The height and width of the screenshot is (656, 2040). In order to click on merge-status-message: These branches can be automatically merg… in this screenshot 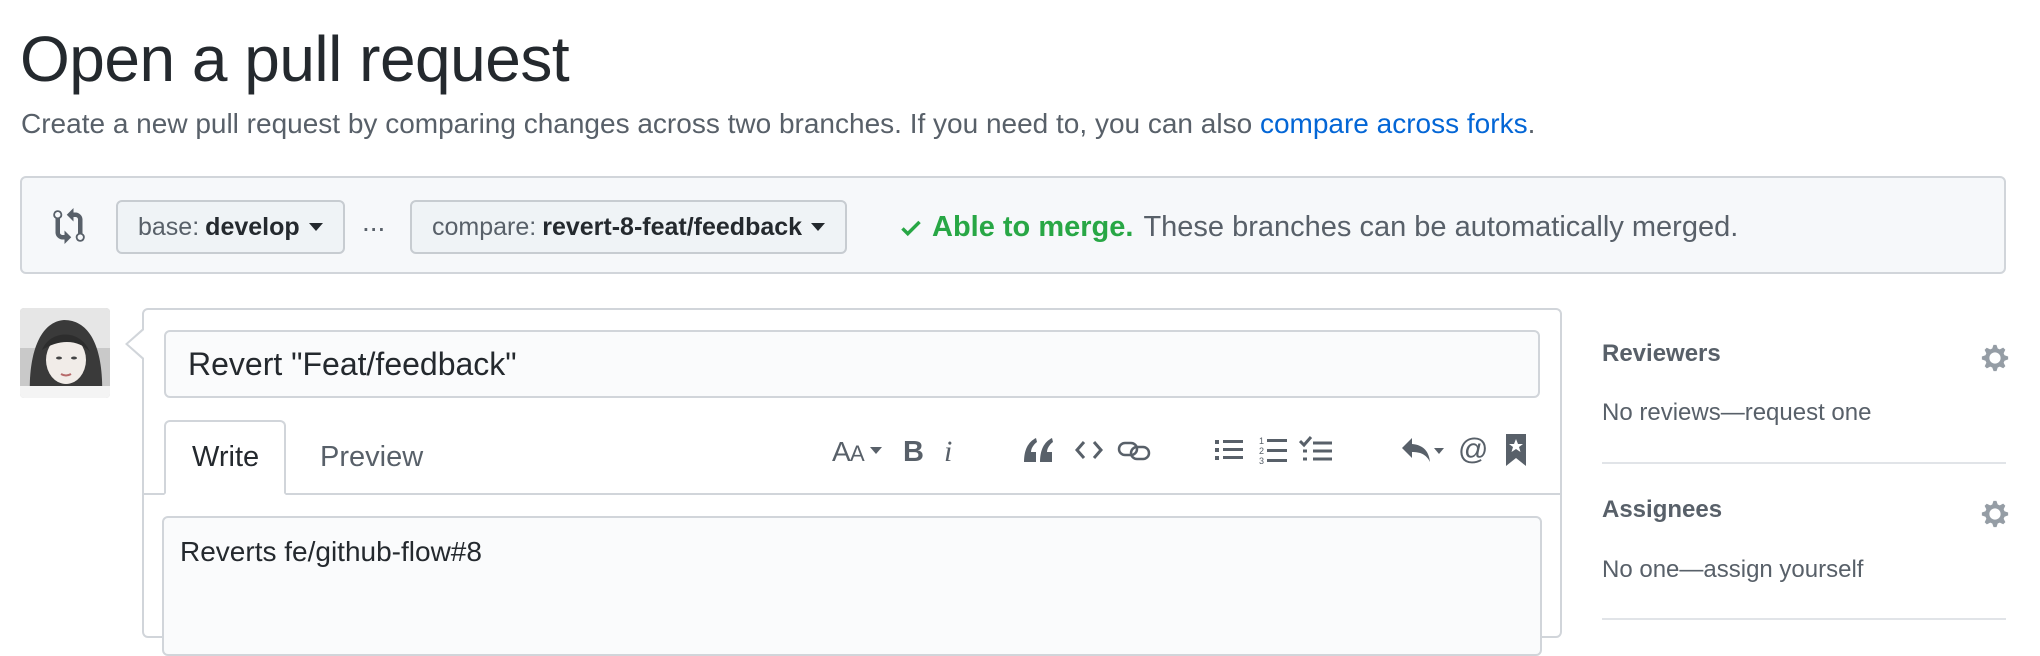, I will do `click(1441, 227)`.